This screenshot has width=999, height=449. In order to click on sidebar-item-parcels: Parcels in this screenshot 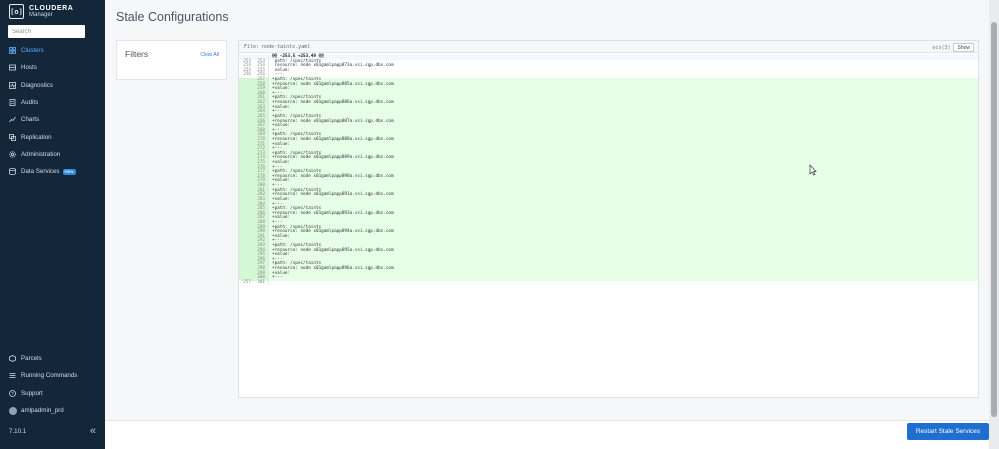, I will do `click(52, 358)`.